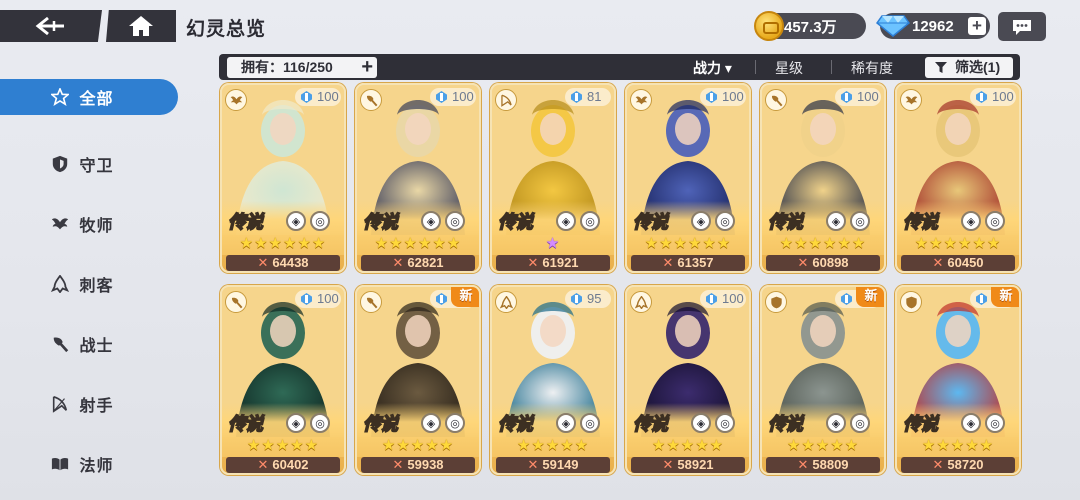 This screenshot has height=500, width=1080. I want to click on power-value: 60898, so click(830, 262).